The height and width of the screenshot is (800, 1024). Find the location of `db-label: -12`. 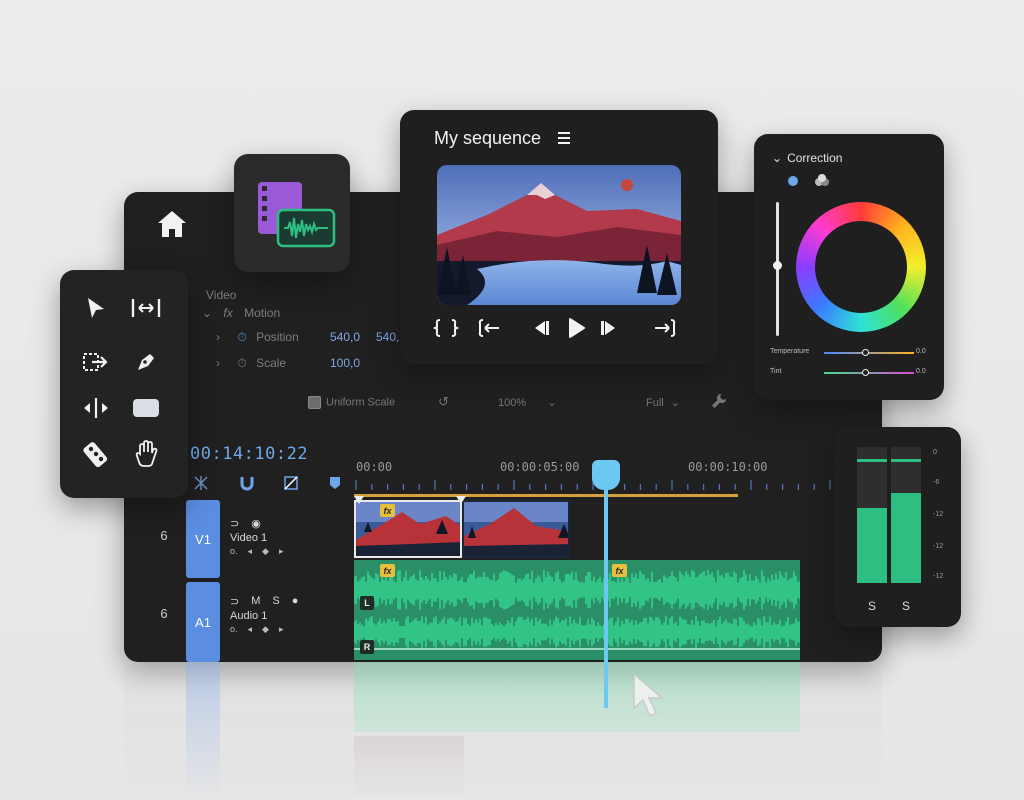

db-label: -12 is located at coordinates (938, 576).